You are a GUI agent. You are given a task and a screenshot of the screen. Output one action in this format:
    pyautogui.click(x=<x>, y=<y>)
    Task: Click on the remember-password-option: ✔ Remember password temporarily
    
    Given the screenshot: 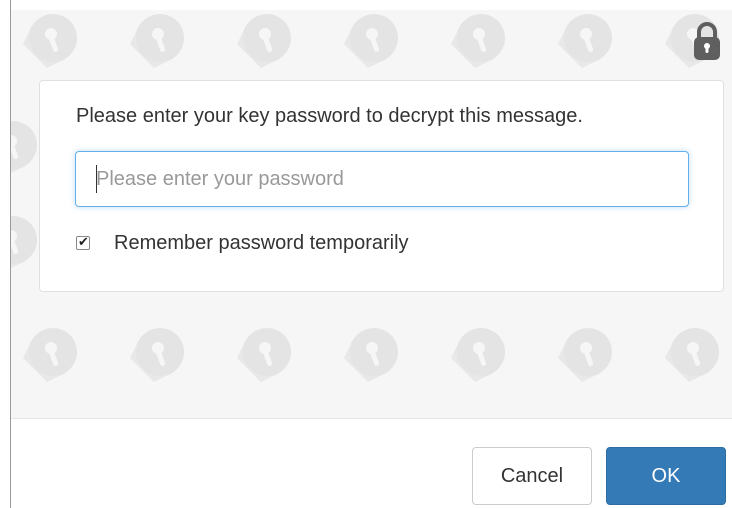 What is the action you would take?
    pyautogui.click(x=242, y=243)
    